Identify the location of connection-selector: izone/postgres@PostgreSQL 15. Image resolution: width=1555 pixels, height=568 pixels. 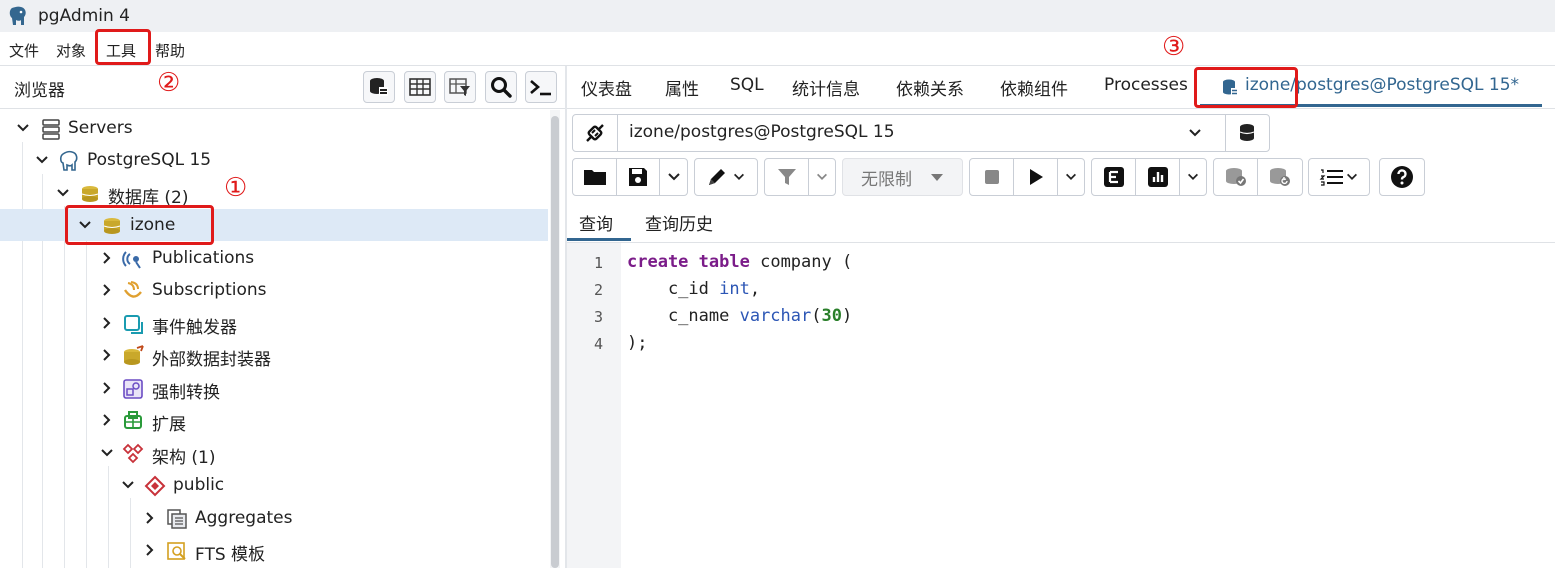
(921, 133).